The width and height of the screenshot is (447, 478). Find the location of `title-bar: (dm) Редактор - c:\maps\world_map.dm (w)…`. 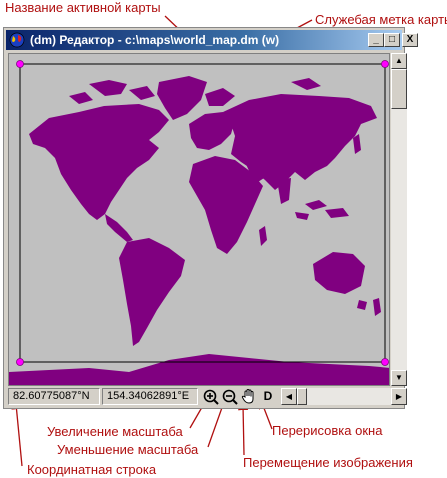

title-bar: (dm) Редактор - c:\maps\world_map.dm (w)… is located at coordinates (212, 40).